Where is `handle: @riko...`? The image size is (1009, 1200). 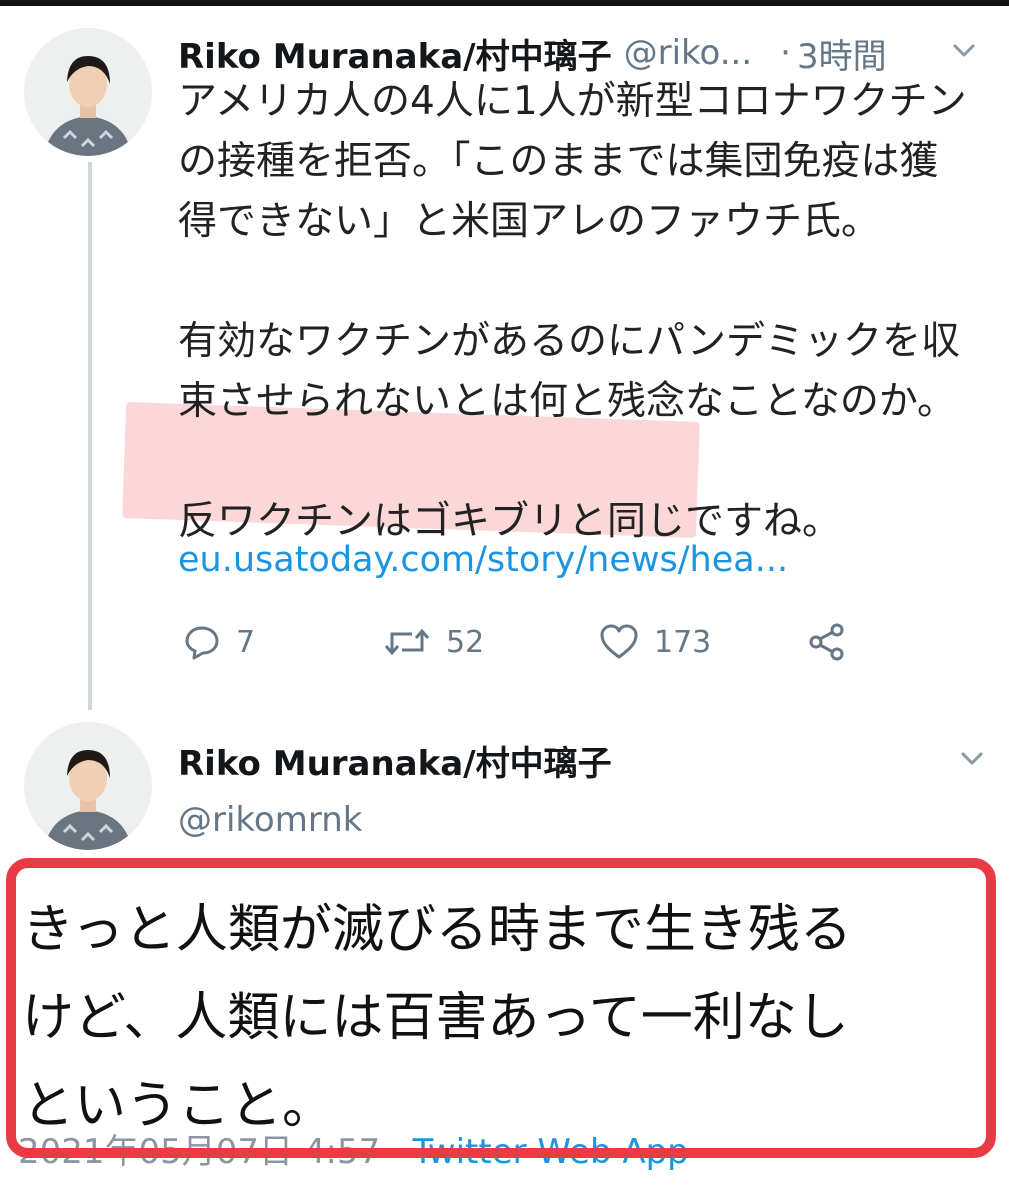 handle: @riko... is located at coordinates (688, 53).